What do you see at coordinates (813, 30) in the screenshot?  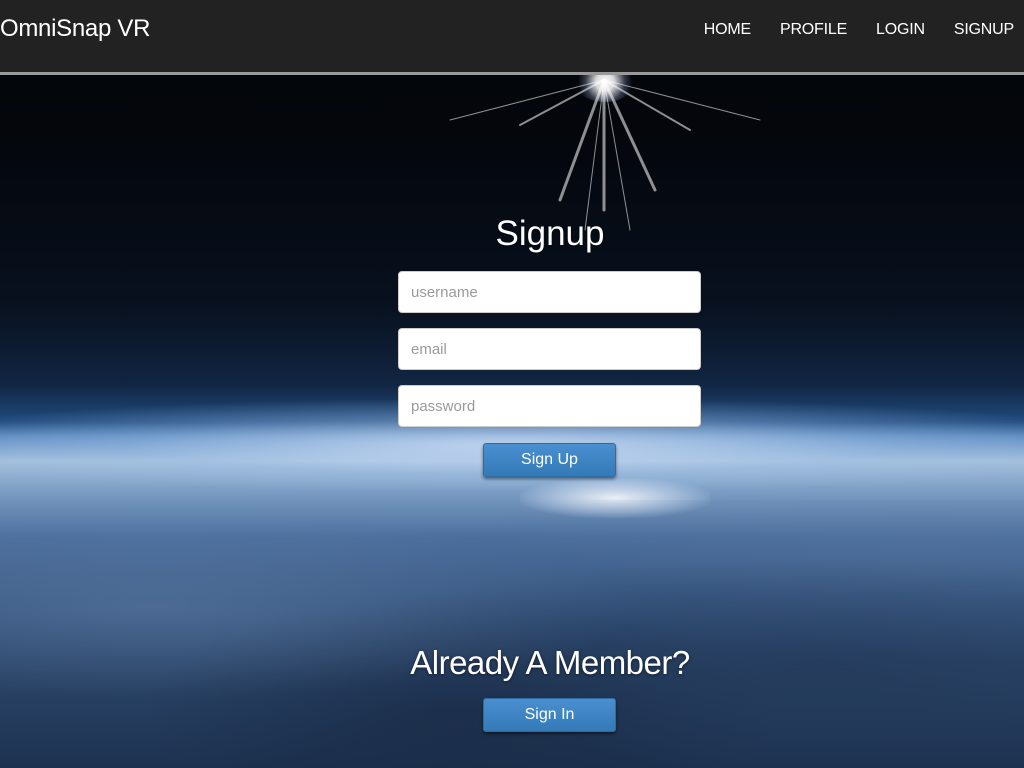 I see `nav-link-profile: PROFILE` at bounding box center [813, 30].